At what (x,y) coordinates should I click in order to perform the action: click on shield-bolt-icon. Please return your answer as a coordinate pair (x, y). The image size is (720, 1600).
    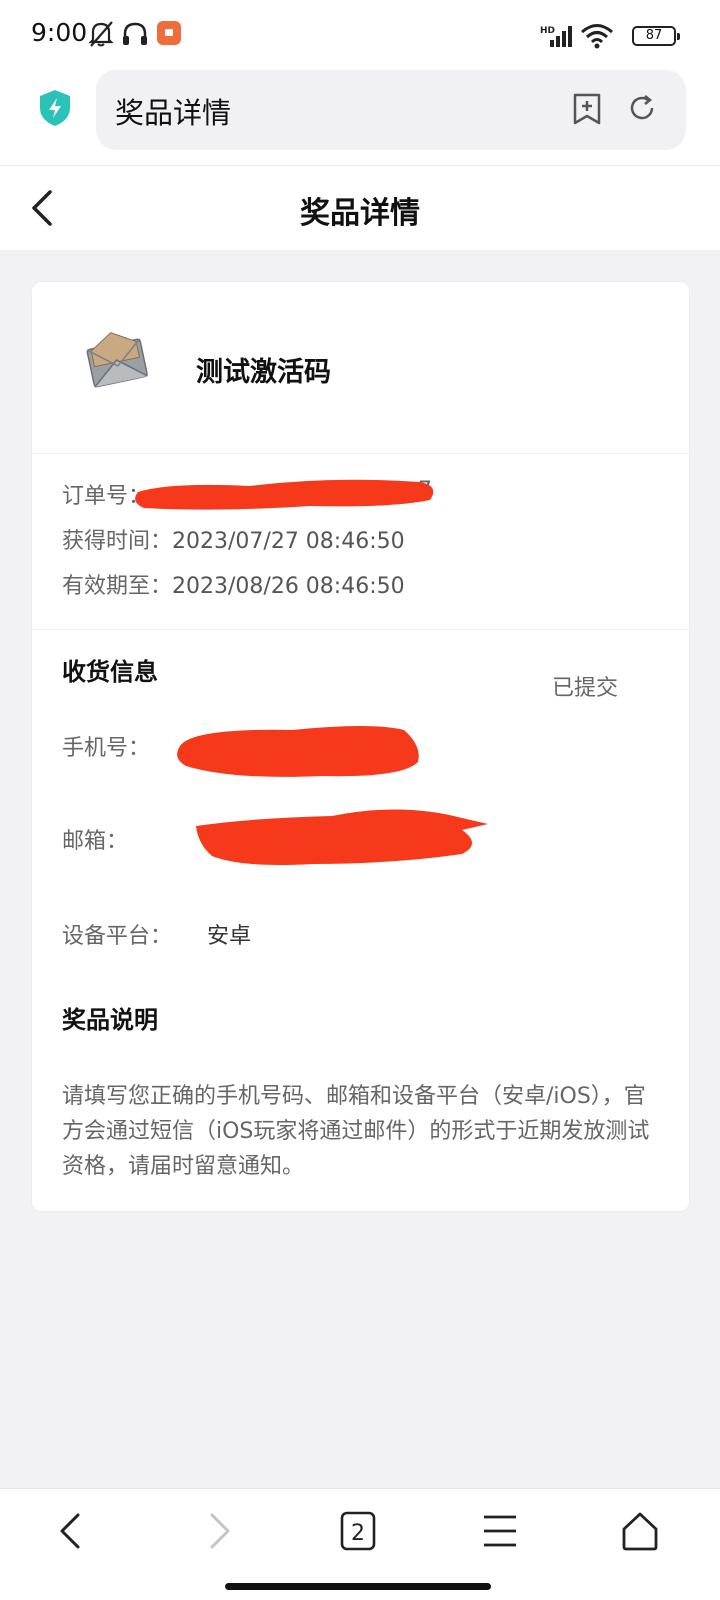
    Looking at the image, I should click on (55, 110).